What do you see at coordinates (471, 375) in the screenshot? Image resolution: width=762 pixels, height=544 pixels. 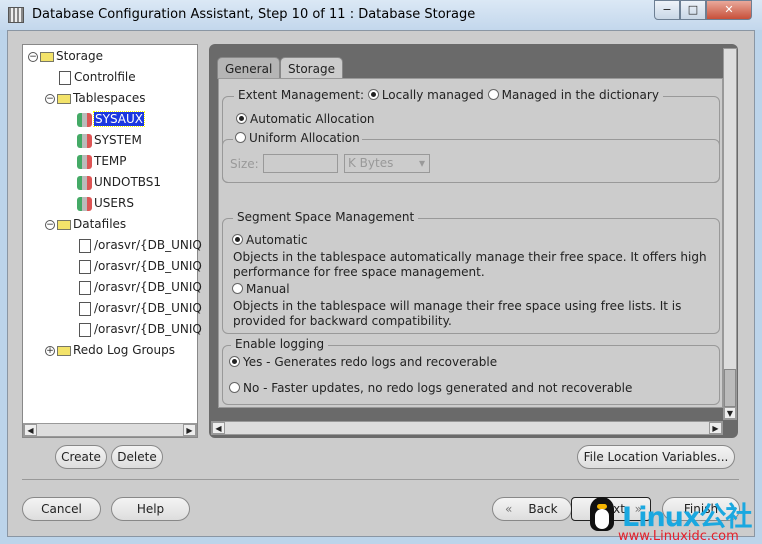 I see `logging-group` at bounding box center [471, 375].